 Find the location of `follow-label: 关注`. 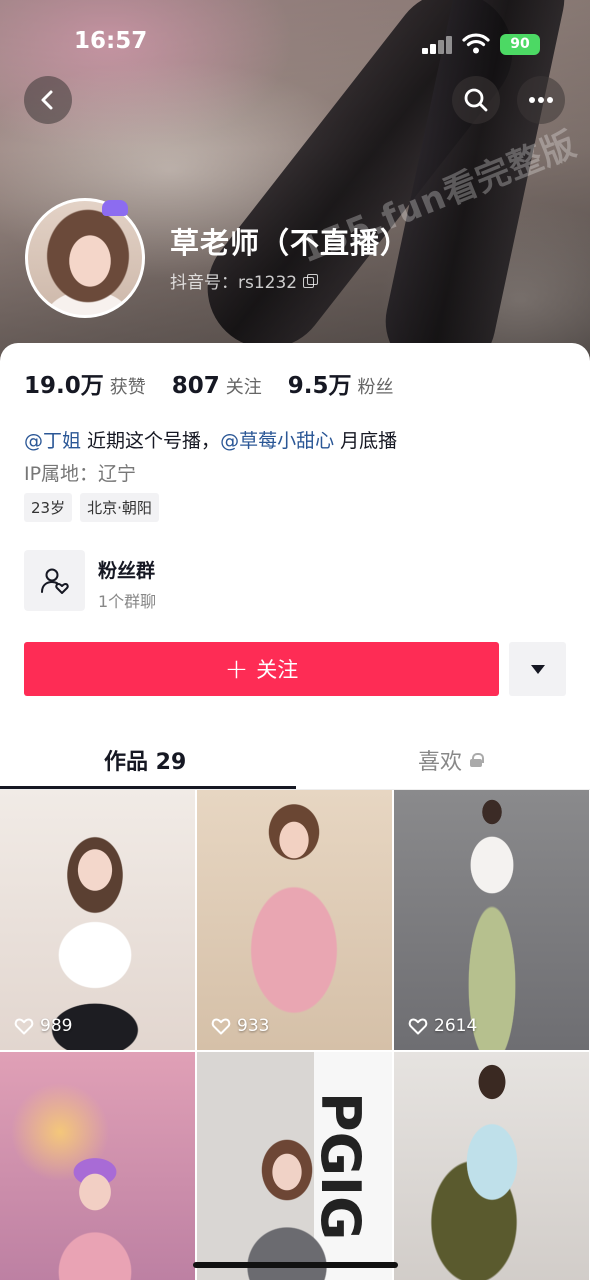

follow-label: 关注 is located at coordinates (277, 670).